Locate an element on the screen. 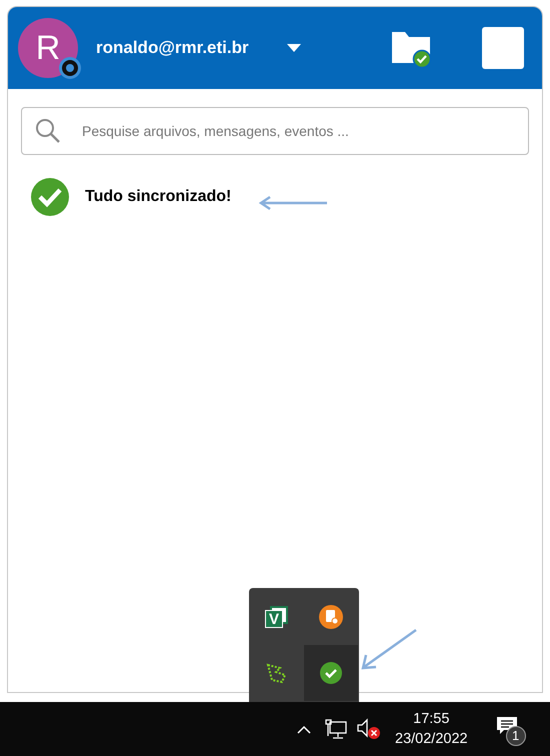 The height and width of the screenshot is (756, 550). search-icon is located at coordinates (48, 131).